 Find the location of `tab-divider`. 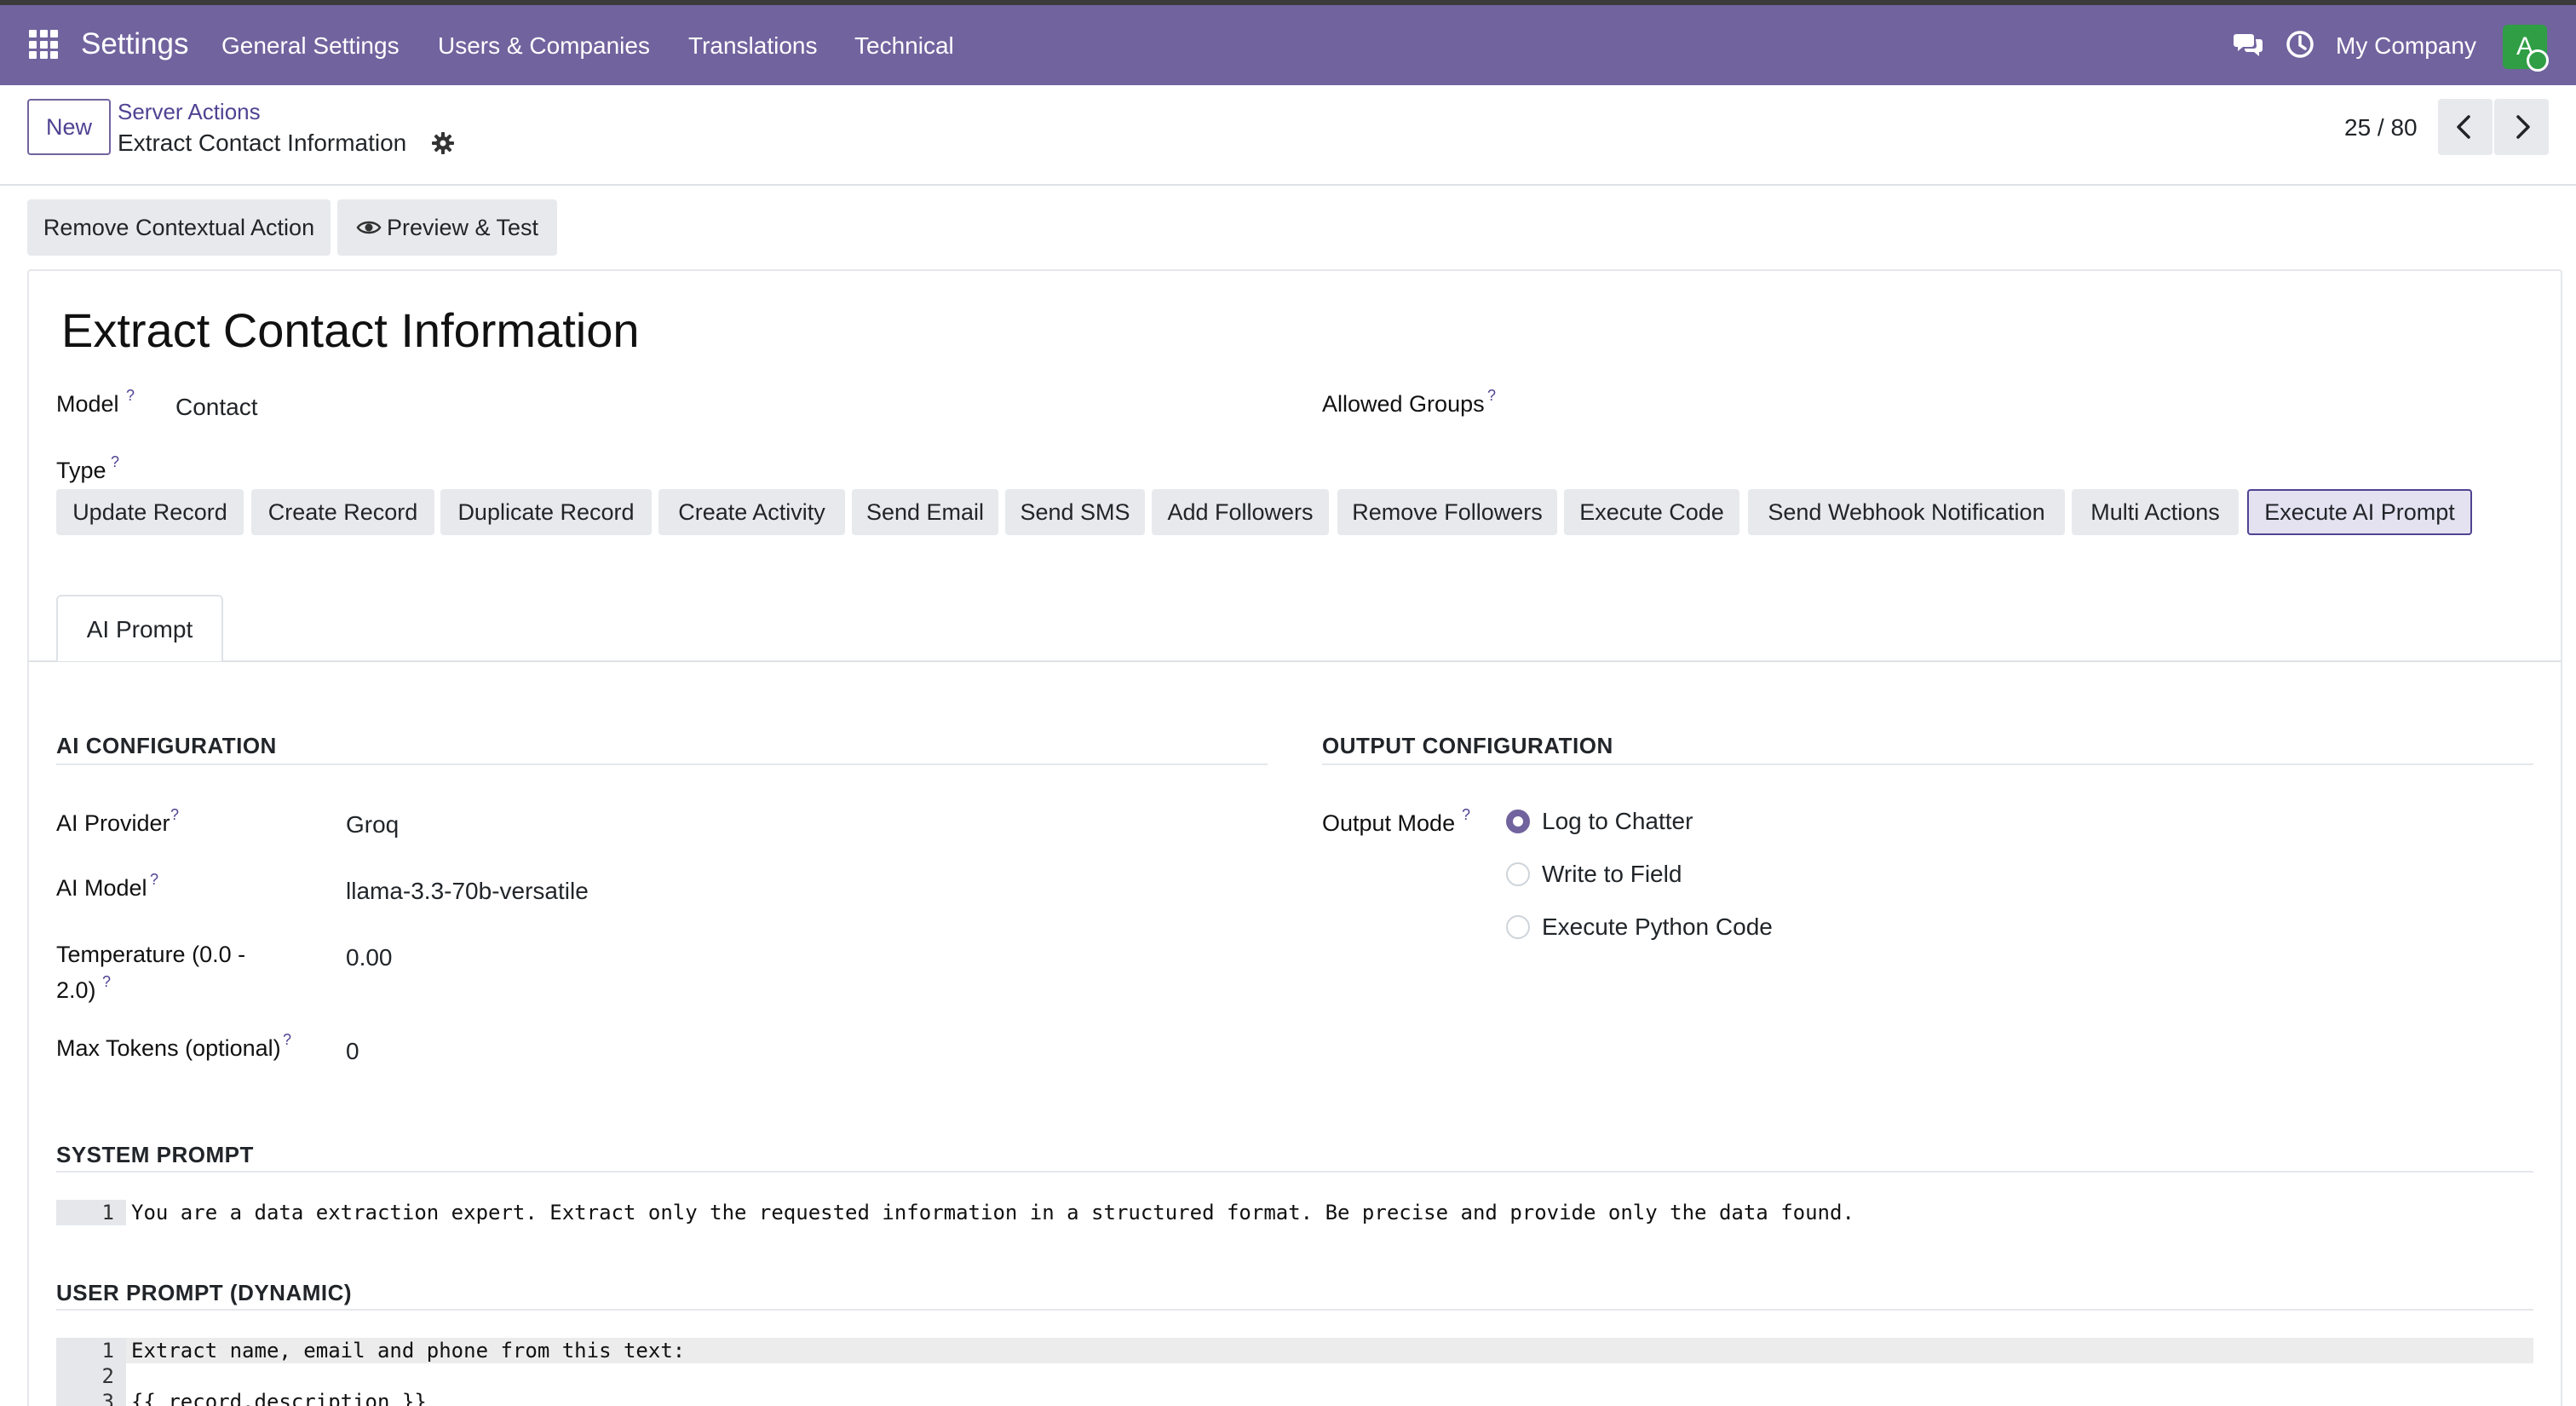

tab-divider is located at coordinates (1295, 661).